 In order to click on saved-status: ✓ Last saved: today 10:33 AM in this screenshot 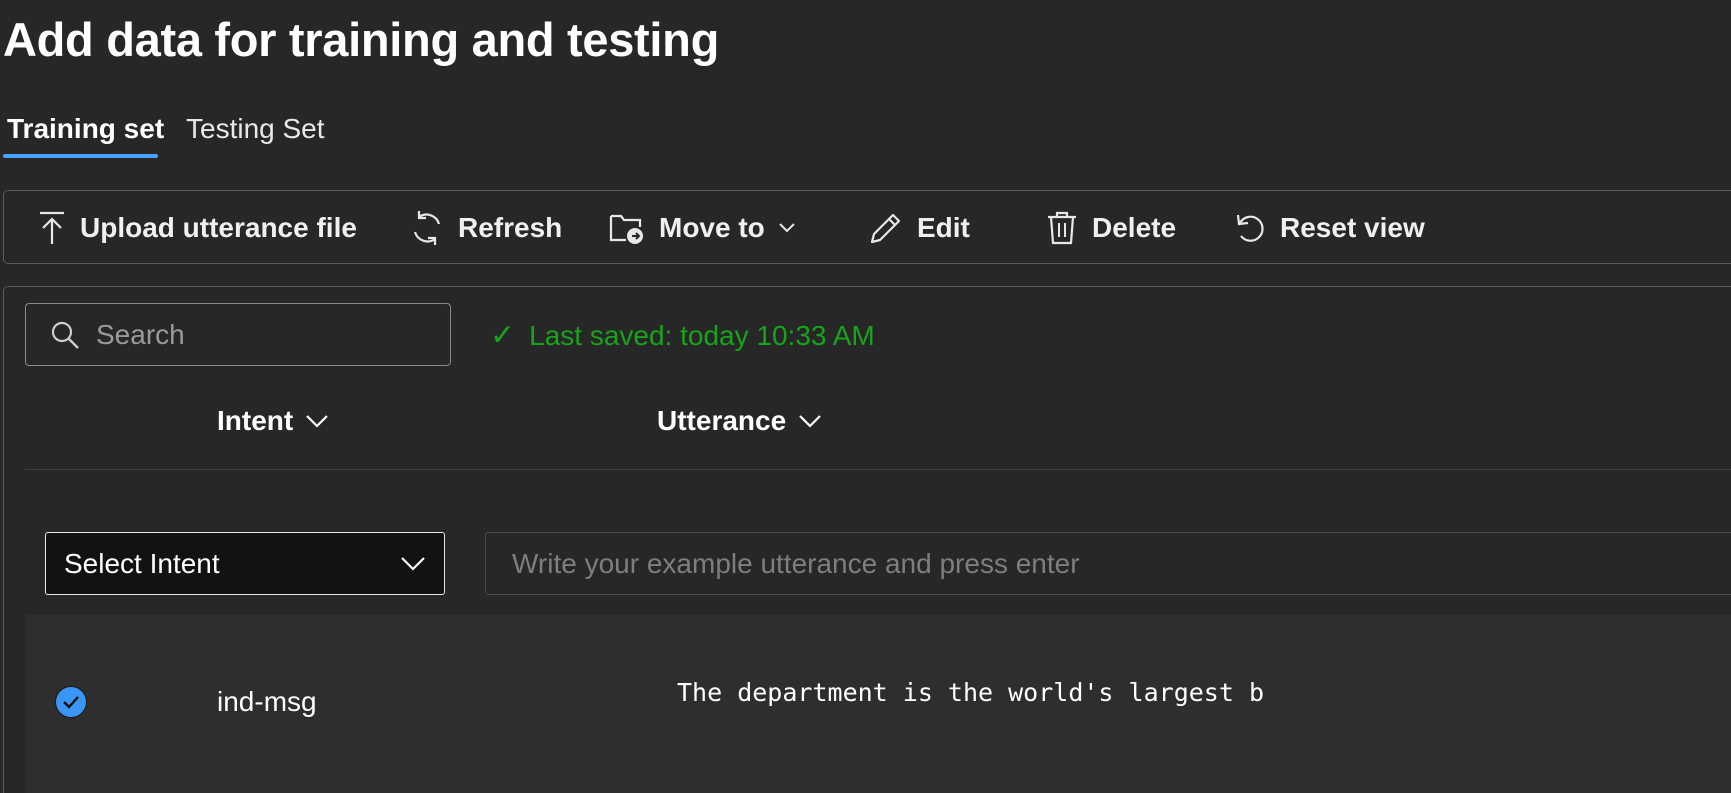, I will do `click(682, 335)`.